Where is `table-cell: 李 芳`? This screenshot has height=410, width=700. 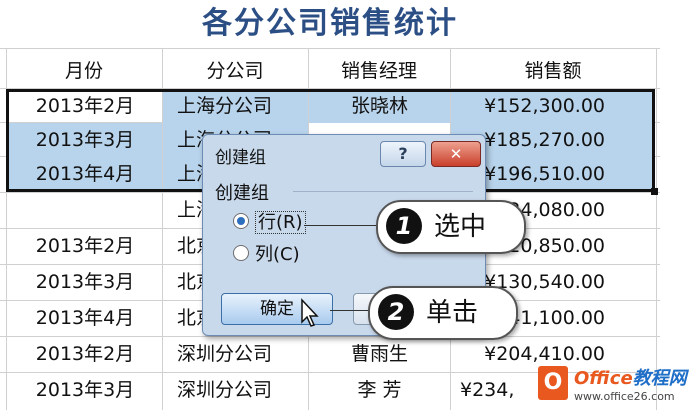
table-cell: 李 芳 is located at coordinates (379, 390).